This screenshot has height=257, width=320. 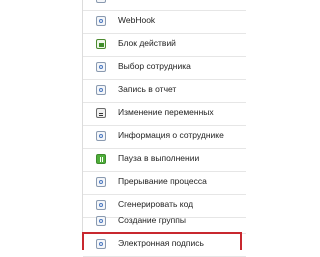 I want to click on list-item-e-signature: Электронная подпись, so click(x=164, y=245).